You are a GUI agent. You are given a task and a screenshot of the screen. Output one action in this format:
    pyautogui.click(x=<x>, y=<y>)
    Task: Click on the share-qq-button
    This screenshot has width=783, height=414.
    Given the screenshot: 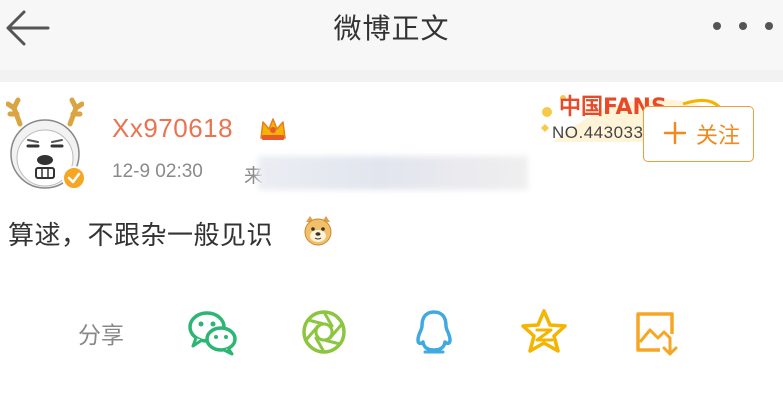 What is the action you would take?
    pyautogui.click(x=434, y=332)
    